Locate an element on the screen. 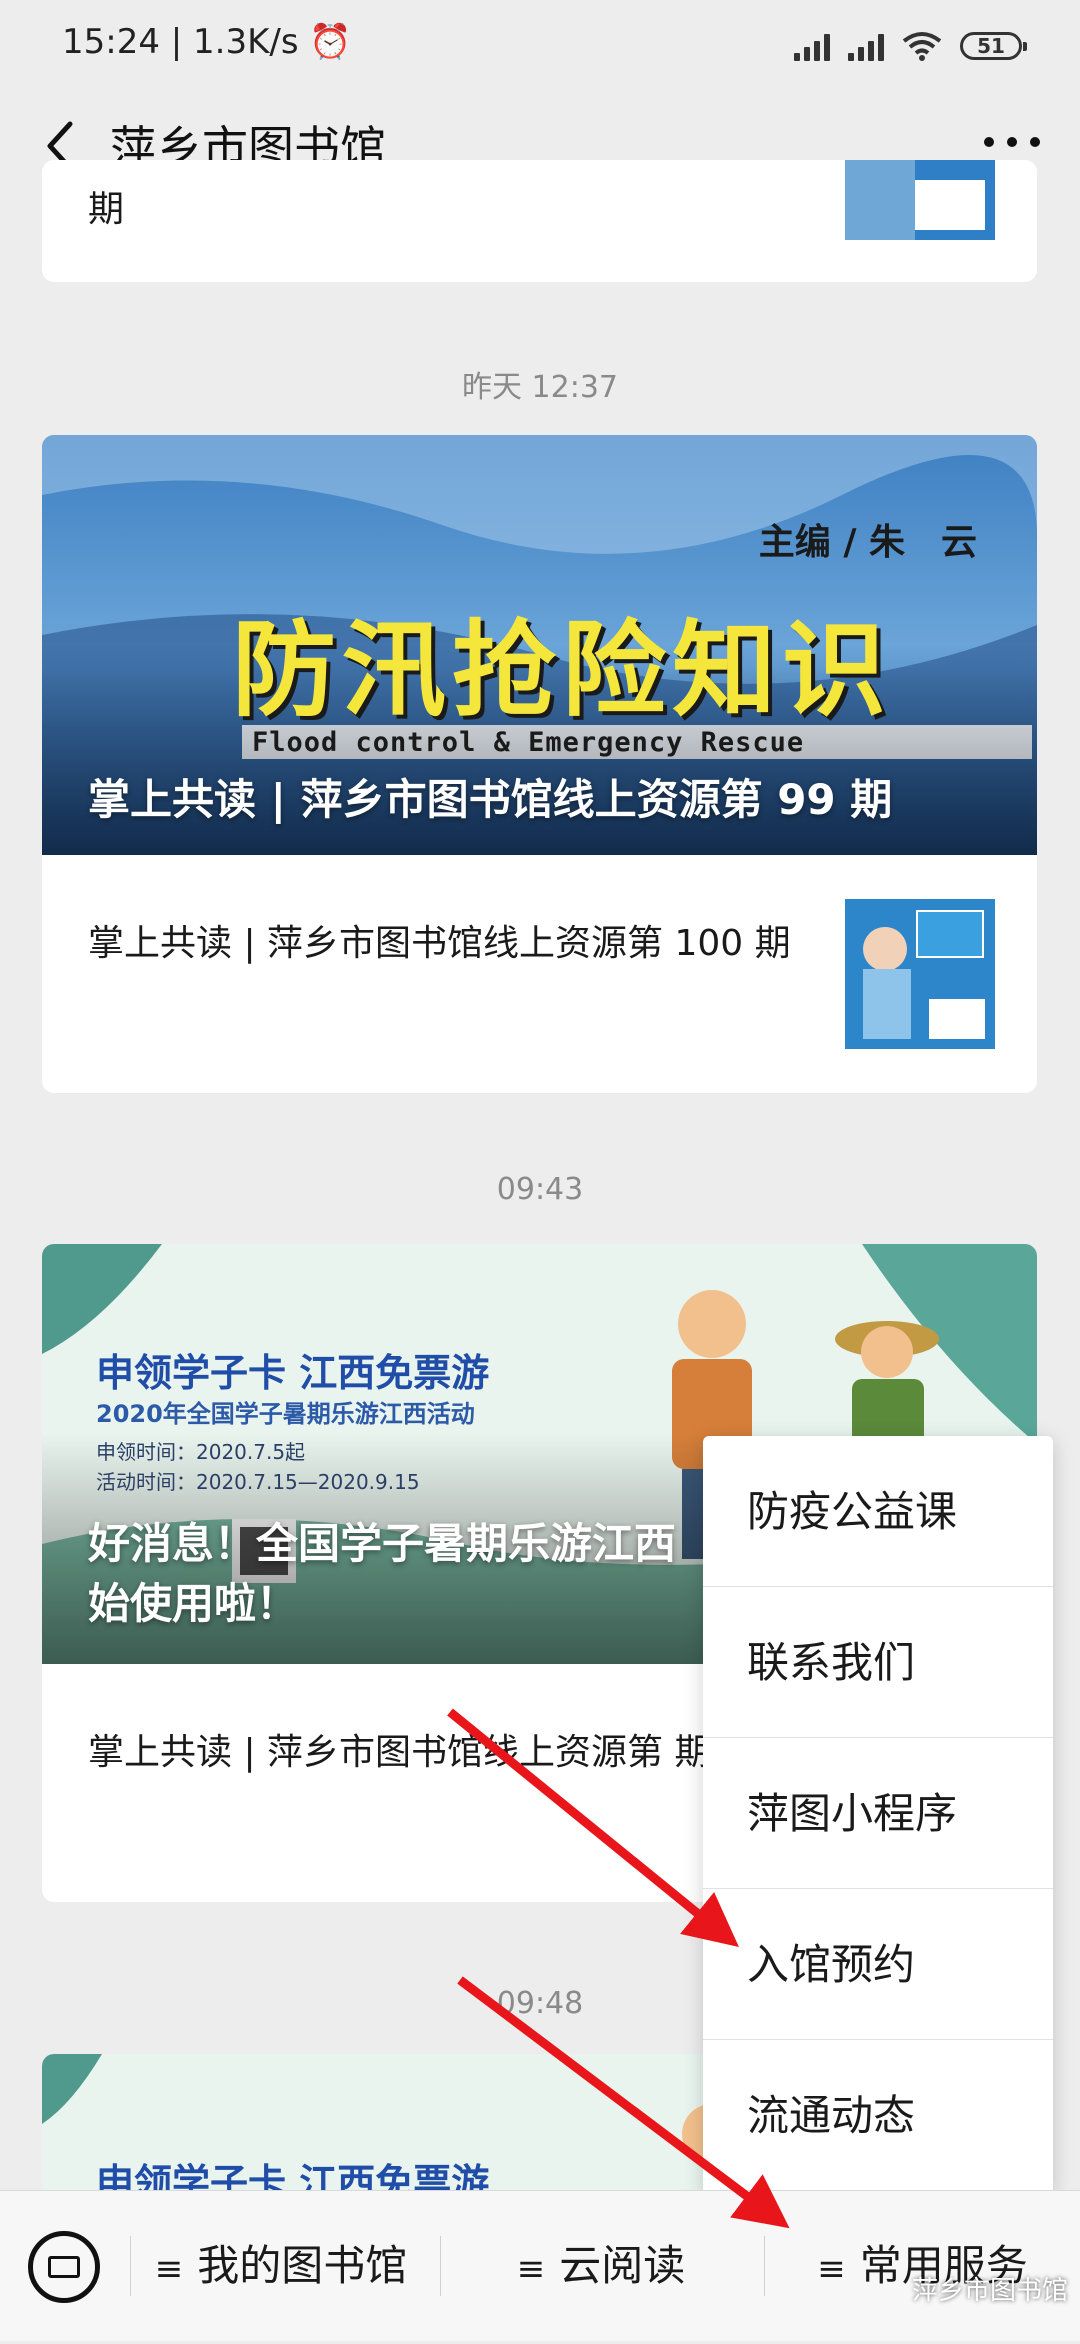  status-time: 15:24 | 1.3K/s ⏰ is located at coordinates (207, 42).